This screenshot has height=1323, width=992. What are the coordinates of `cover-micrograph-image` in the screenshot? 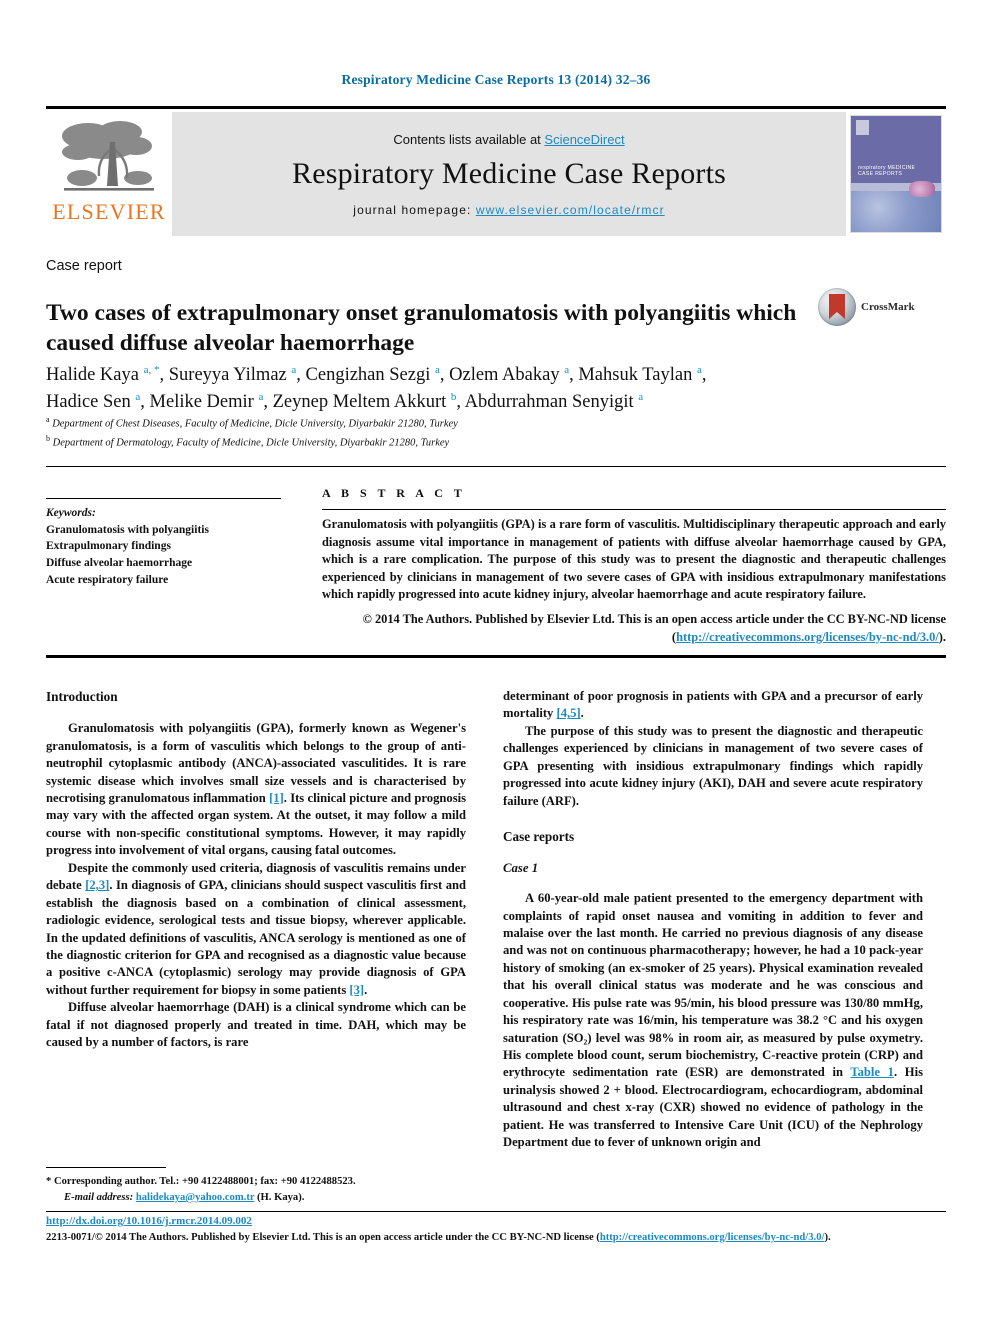 It's located at (896, 211).